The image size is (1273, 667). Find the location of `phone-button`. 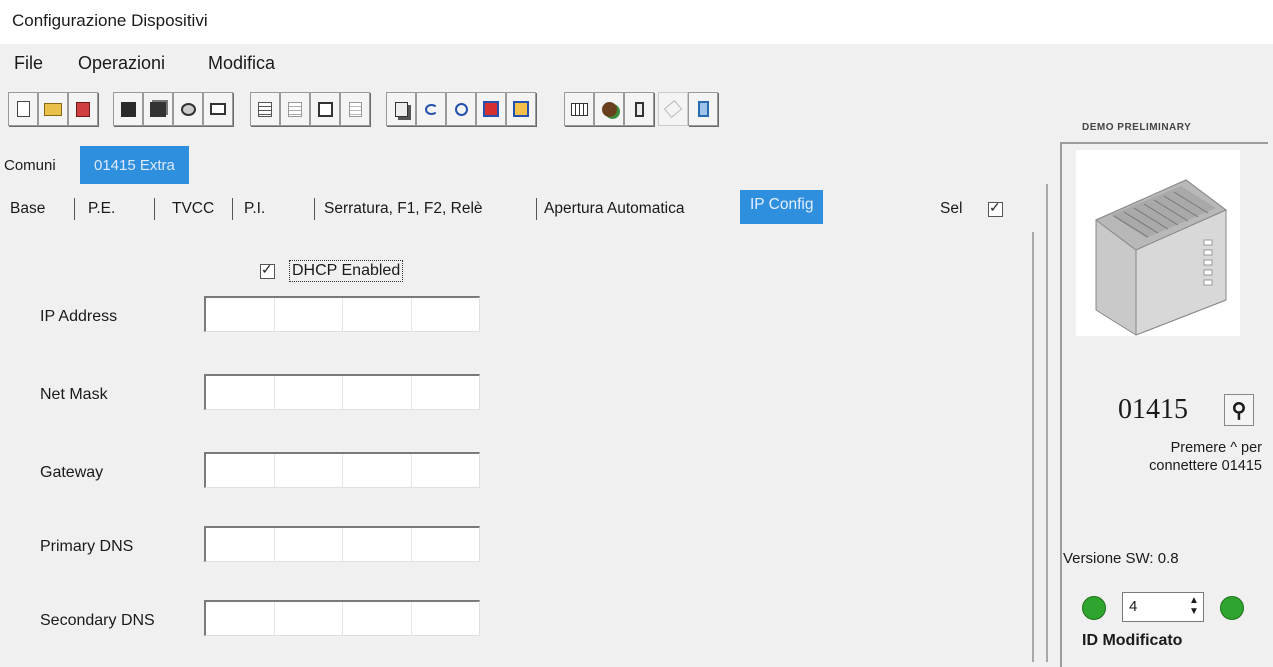

phone-button is located at coordinates (639, 109).